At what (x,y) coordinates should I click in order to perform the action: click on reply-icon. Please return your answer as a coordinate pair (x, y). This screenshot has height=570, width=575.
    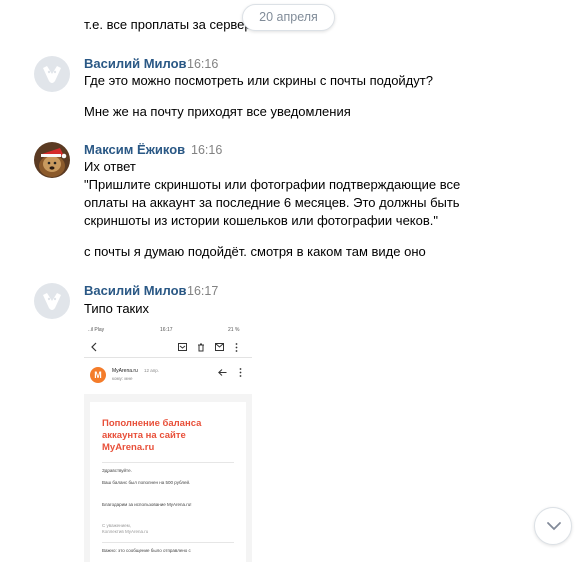
    Looking at the image, I should click on (222, 372).